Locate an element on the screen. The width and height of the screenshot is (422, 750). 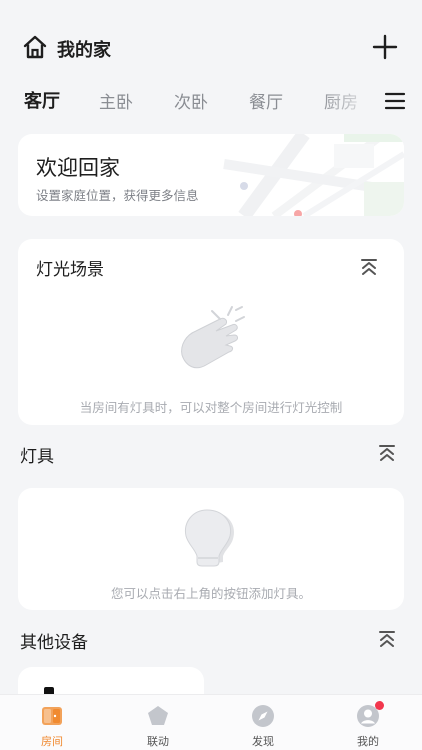
tab-master-bedroom: 主卧 is located at coordinates (116, 100).